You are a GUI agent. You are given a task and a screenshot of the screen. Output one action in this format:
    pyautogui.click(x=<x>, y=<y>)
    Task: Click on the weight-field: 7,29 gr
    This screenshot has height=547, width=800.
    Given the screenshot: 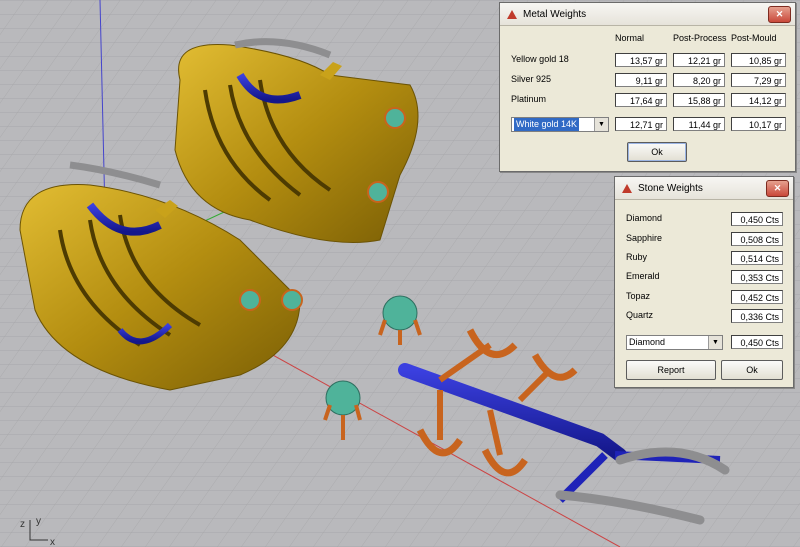 What is the action you would take?
    pyautogui.click(x=758, y=80)
    